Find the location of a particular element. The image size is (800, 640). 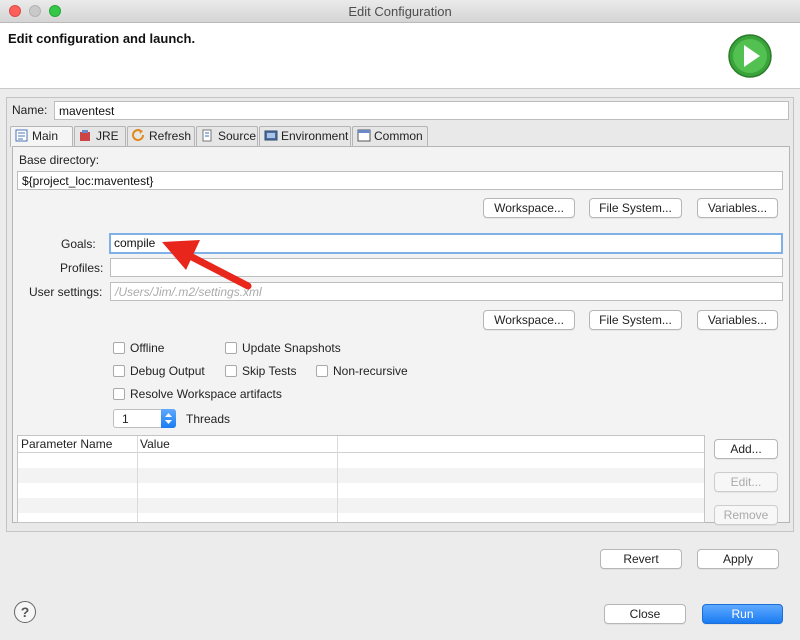

threads-value: 1 is located at coordinates (125, 419).